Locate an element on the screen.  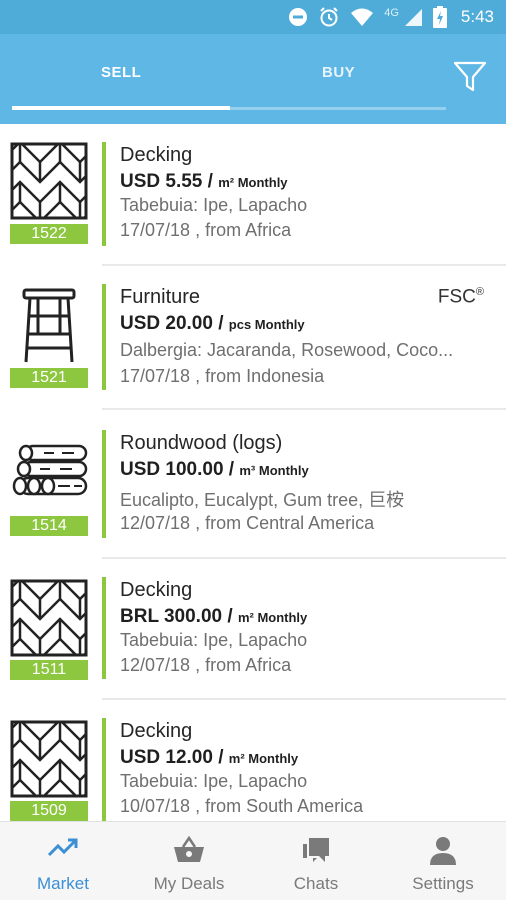
nav-label: Chats is located at coordinates (316, 883).